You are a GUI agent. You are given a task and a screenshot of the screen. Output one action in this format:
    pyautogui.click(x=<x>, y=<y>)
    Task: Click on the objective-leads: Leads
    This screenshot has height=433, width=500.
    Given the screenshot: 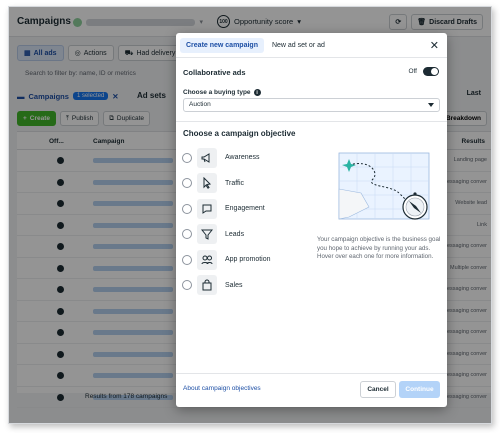 What is the action you would take?
    pyautogui.click(x=242, y=235)
    